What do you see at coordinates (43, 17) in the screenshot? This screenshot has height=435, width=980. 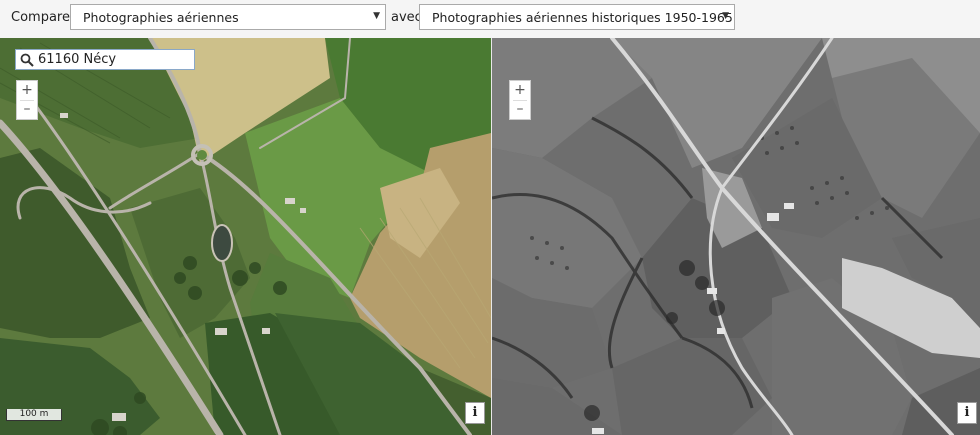 I see `compare-label: Comparer` at bounding box center [43, 17].